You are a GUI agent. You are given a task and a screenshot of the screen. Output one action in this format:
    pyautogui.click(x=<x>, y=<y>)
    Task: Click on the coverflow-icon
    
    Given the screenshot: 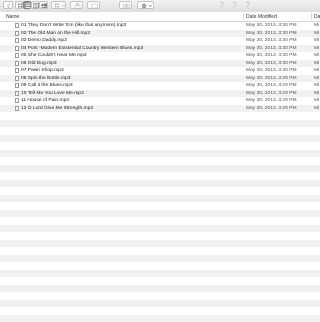 What is the action you would take?
    pyautogui.click(x=44, y=6)
    